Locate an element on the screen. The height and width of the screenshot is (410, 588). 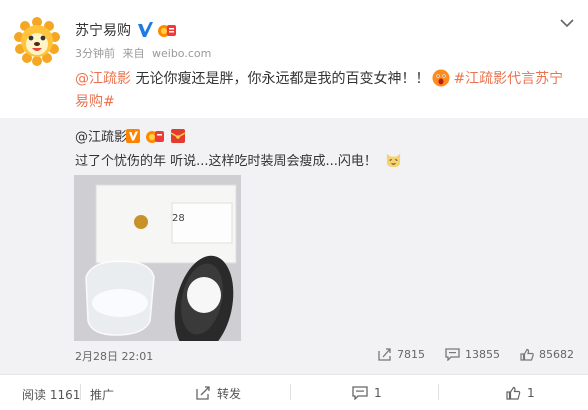
repost-button: 转发 is located at coordinates (218, 393).